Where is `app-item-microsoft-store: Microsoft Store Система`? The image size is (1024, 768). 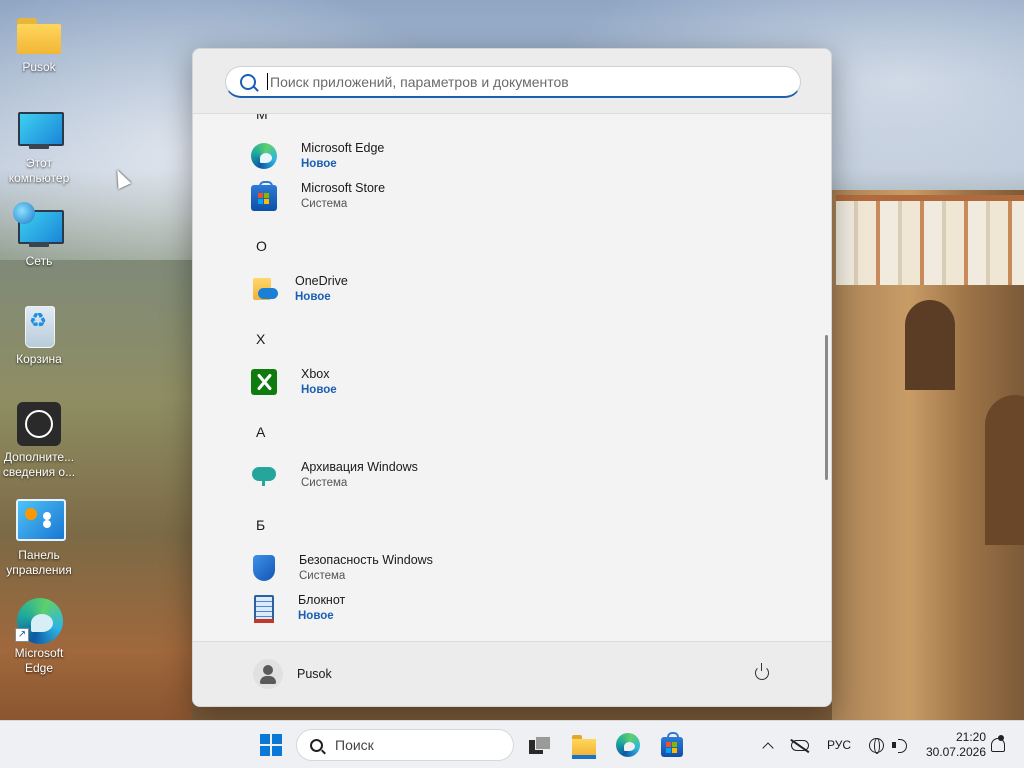
app-item-microsoft-store: Microsoft Store Система is located at coordinates (521, 196).